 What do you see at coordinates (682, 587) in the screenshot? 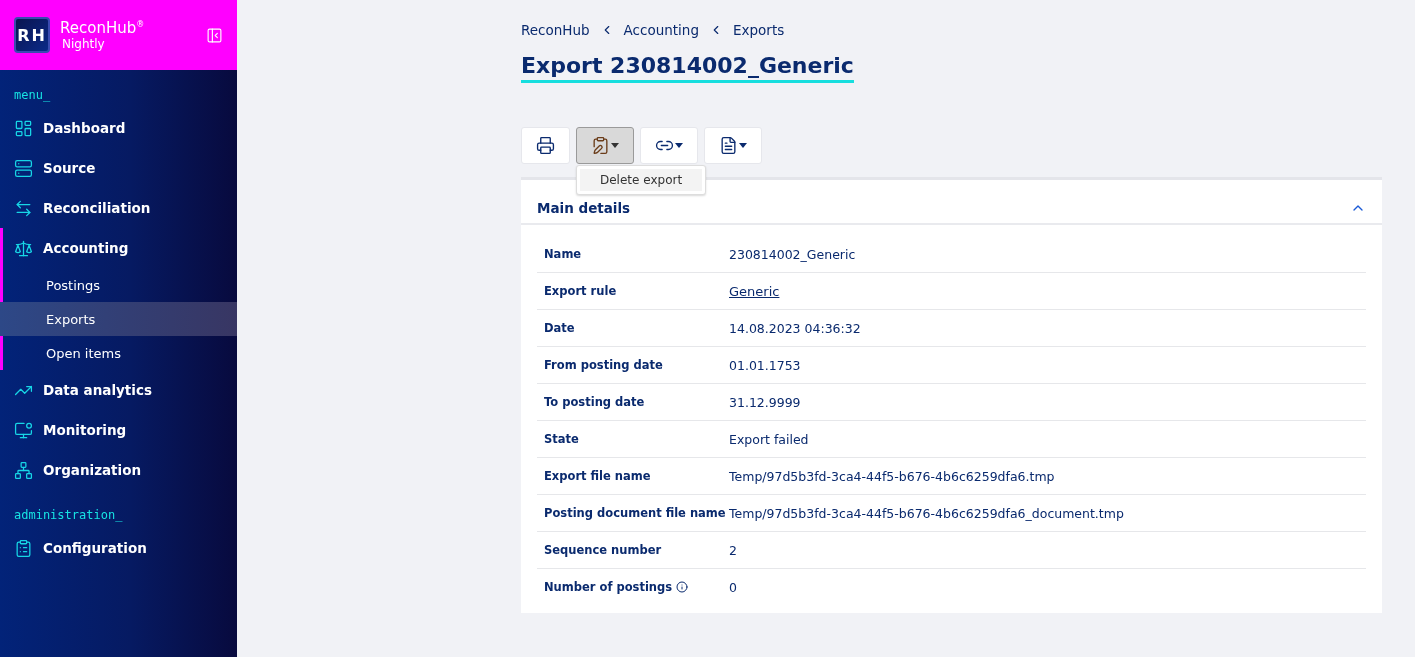
I see `info-icon` at bounding box center [682, 587].